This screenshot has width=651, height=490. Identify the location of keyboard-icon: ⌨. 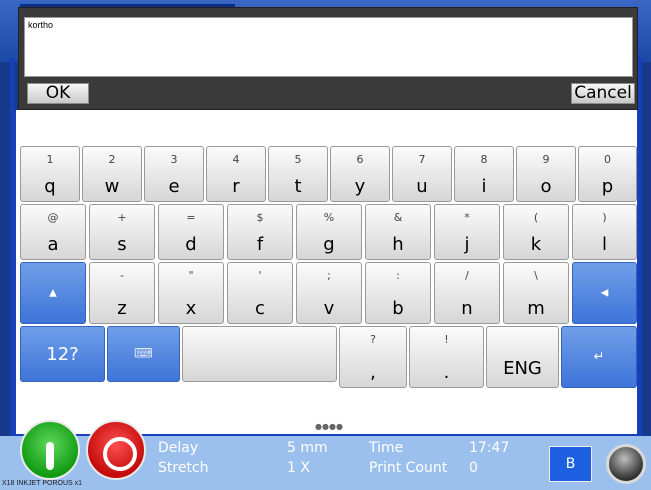
(143, 354).